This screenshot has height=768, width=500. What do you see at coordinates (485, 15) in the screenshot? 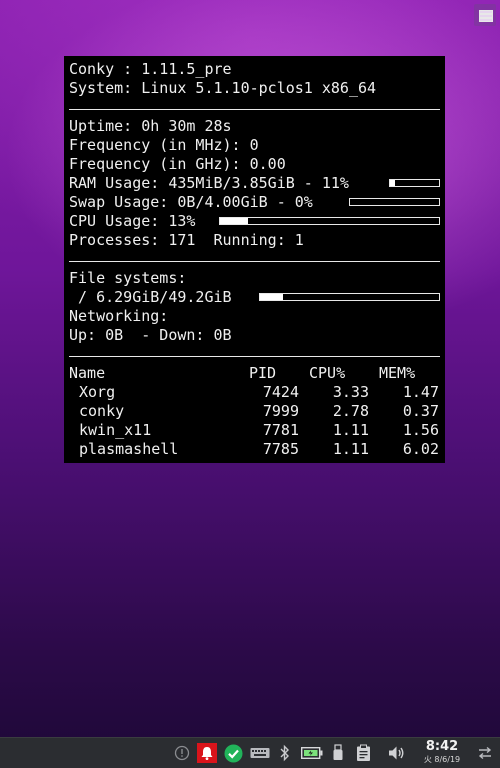
I see `desktop-menu-button` at bounding box center [485, 15].